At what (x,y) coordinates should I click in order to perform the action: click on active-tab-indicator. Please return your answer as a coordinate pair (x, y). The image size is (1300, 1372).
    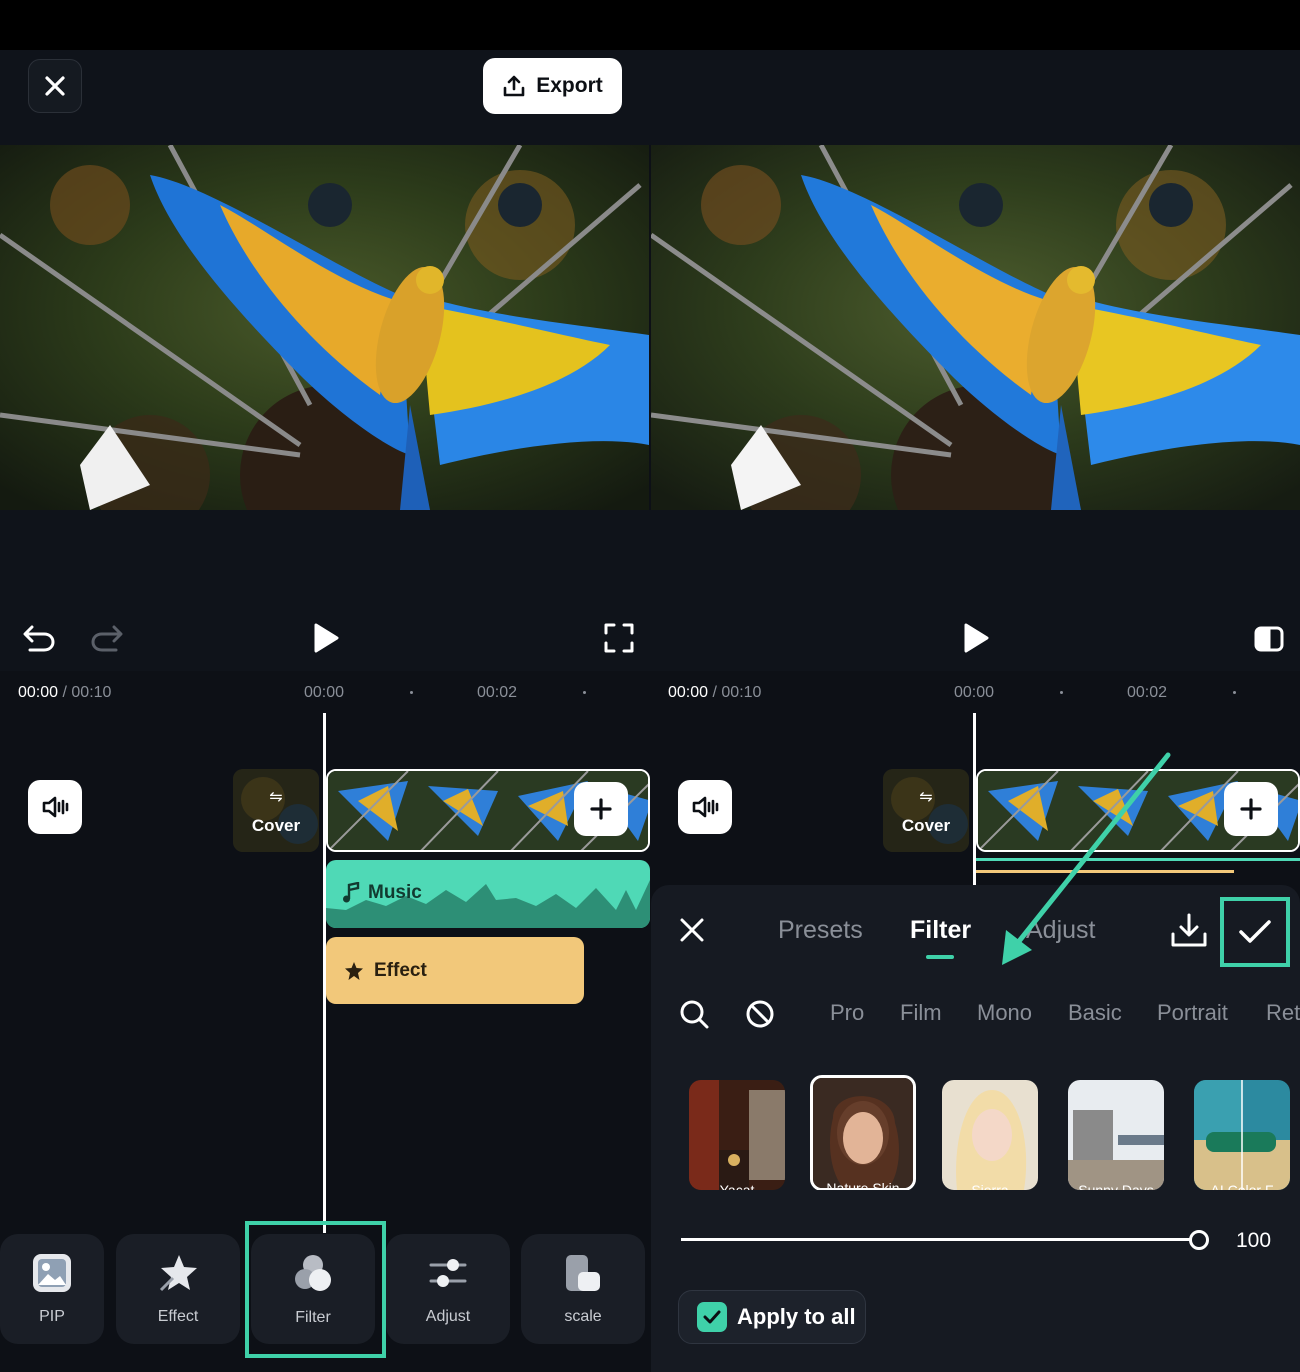
    Looking at the image, I should click on (940, 957).